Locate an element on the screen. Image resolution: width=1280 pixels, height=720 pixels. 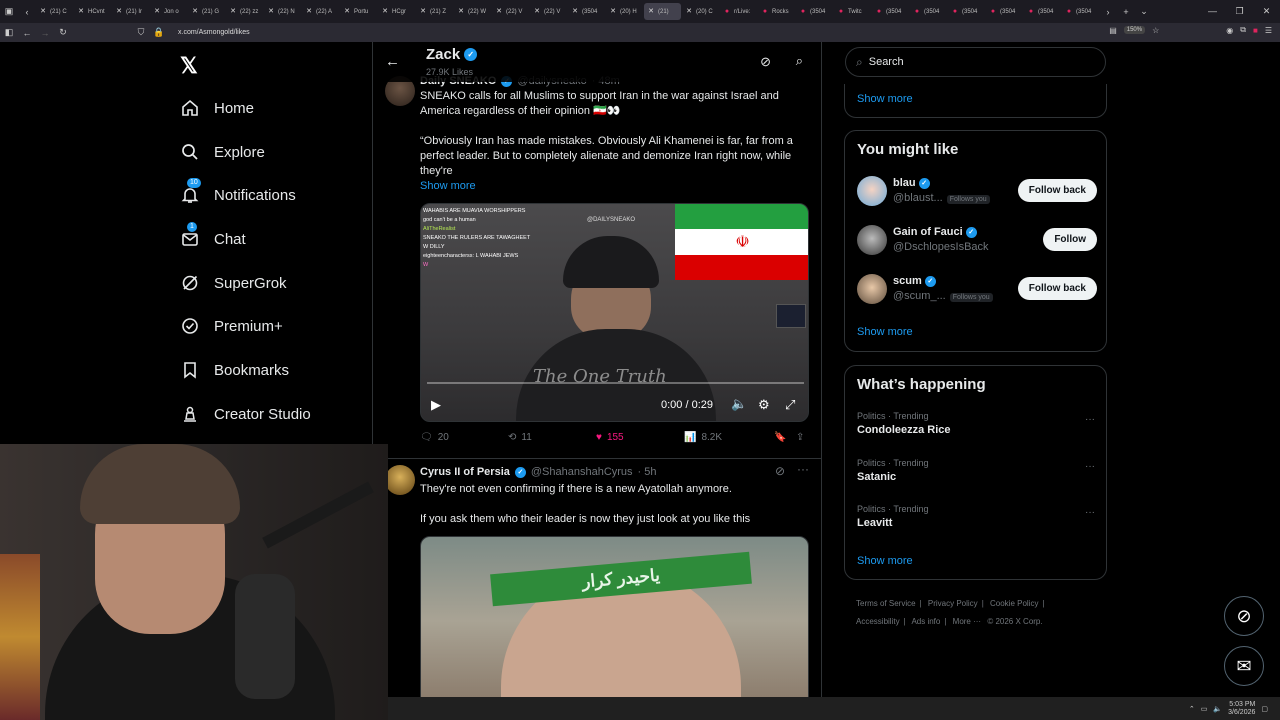
author-handle: @ShahanshahCyrus is located at coordinates (582, 472).